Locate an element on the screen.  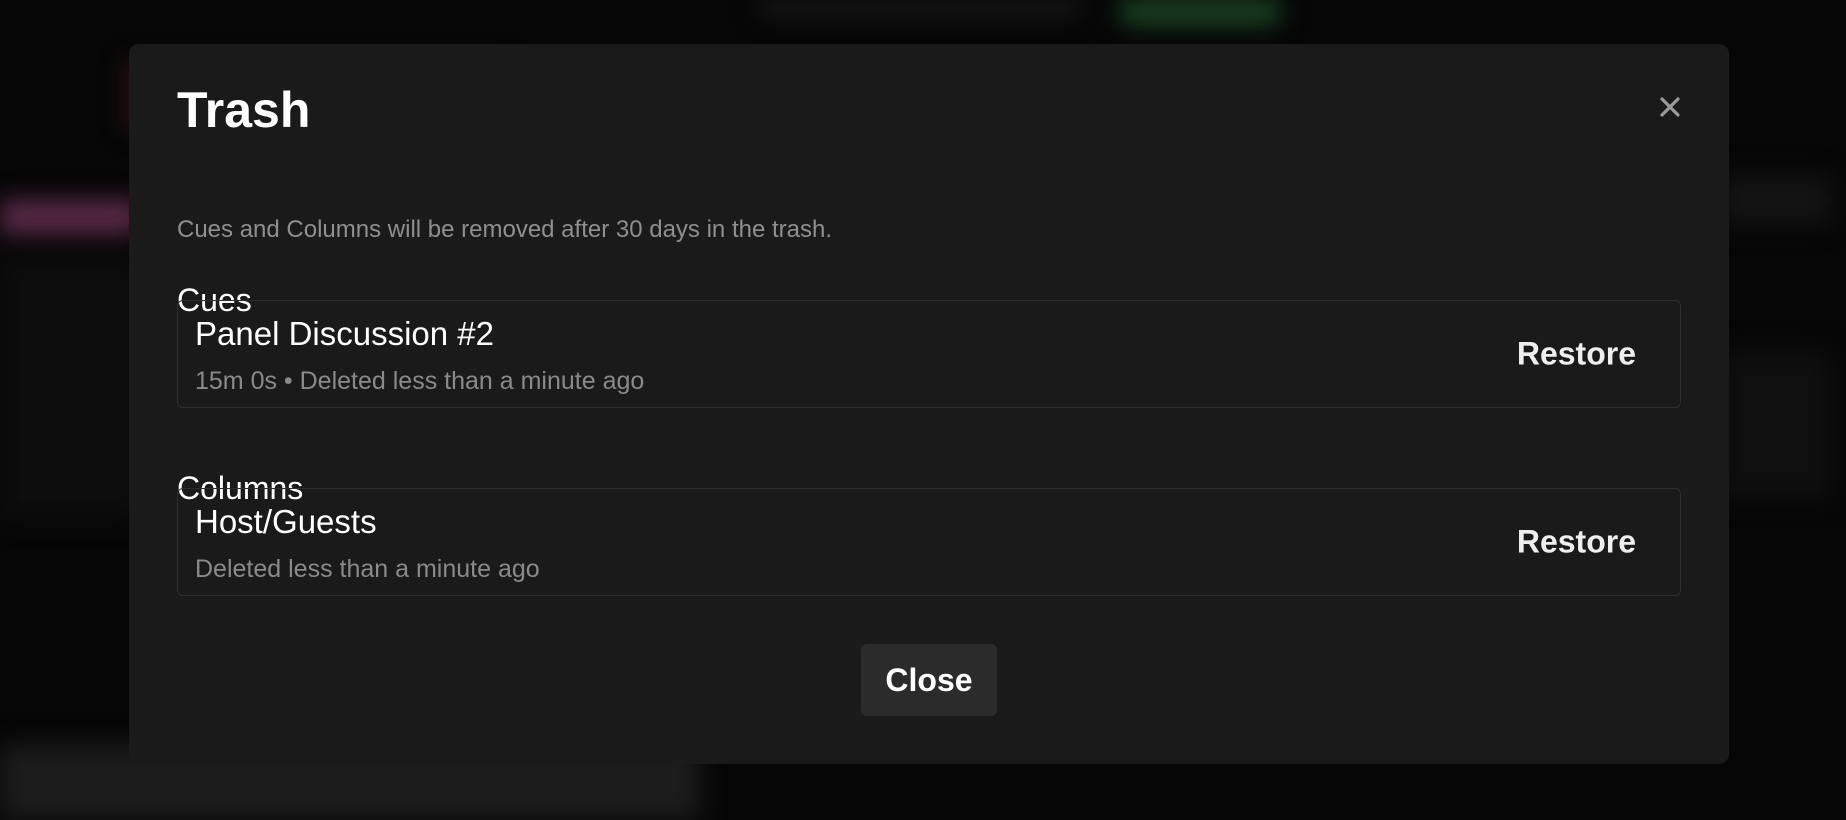
trash-item-meta: 15m 0s • Deleted less than a minute ago is located at coordinates (420, 381).